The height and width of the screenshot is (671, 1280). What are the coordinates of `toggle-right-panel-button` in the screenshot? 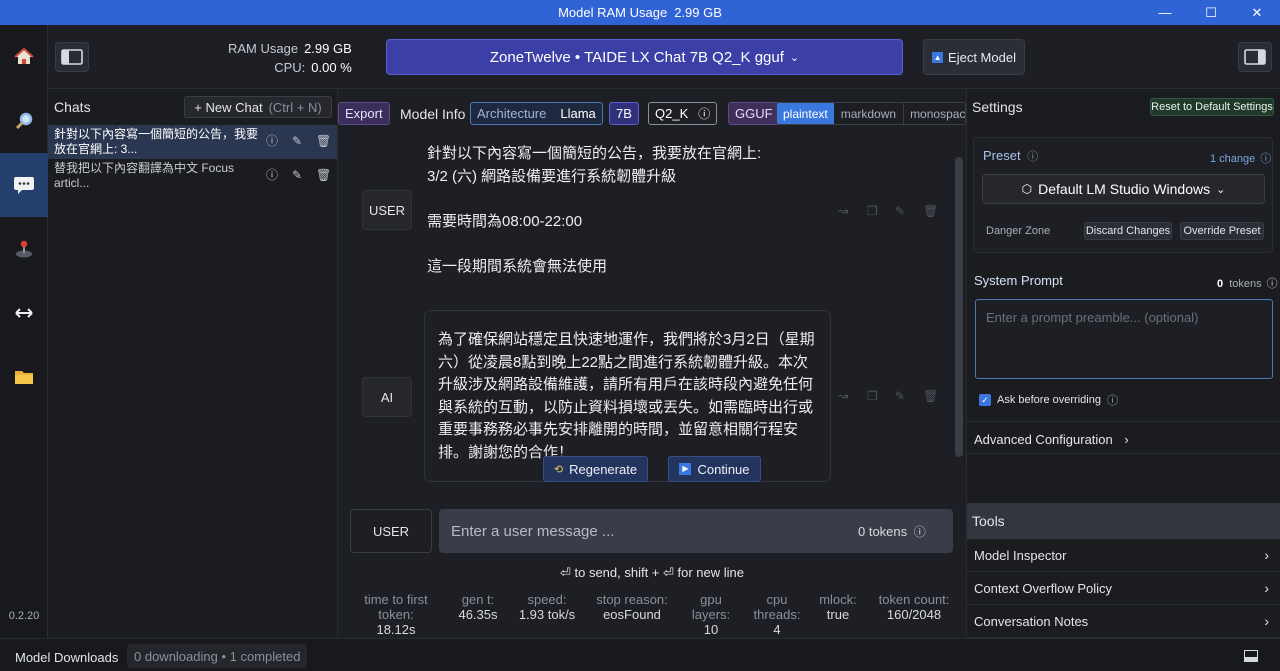 It's located at (1255, 57).